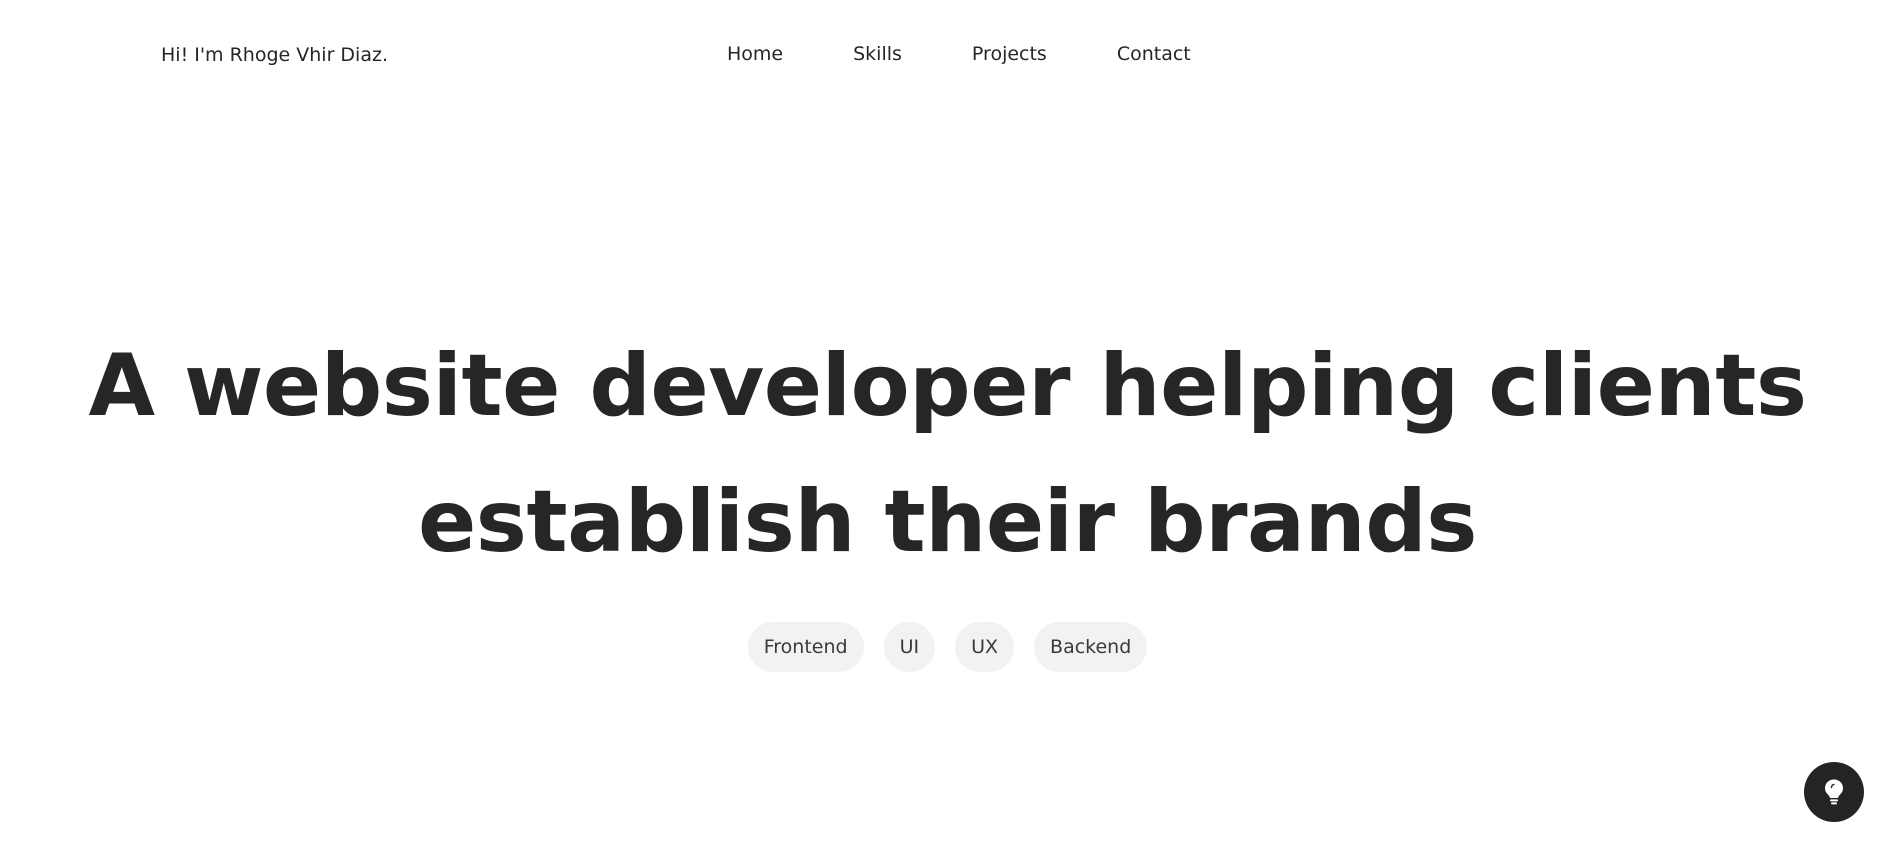 The image size is (1895, 865). Describe the element at coordinates (985, 647) in the screenshot. I see `tag-ux: UX` at that location.